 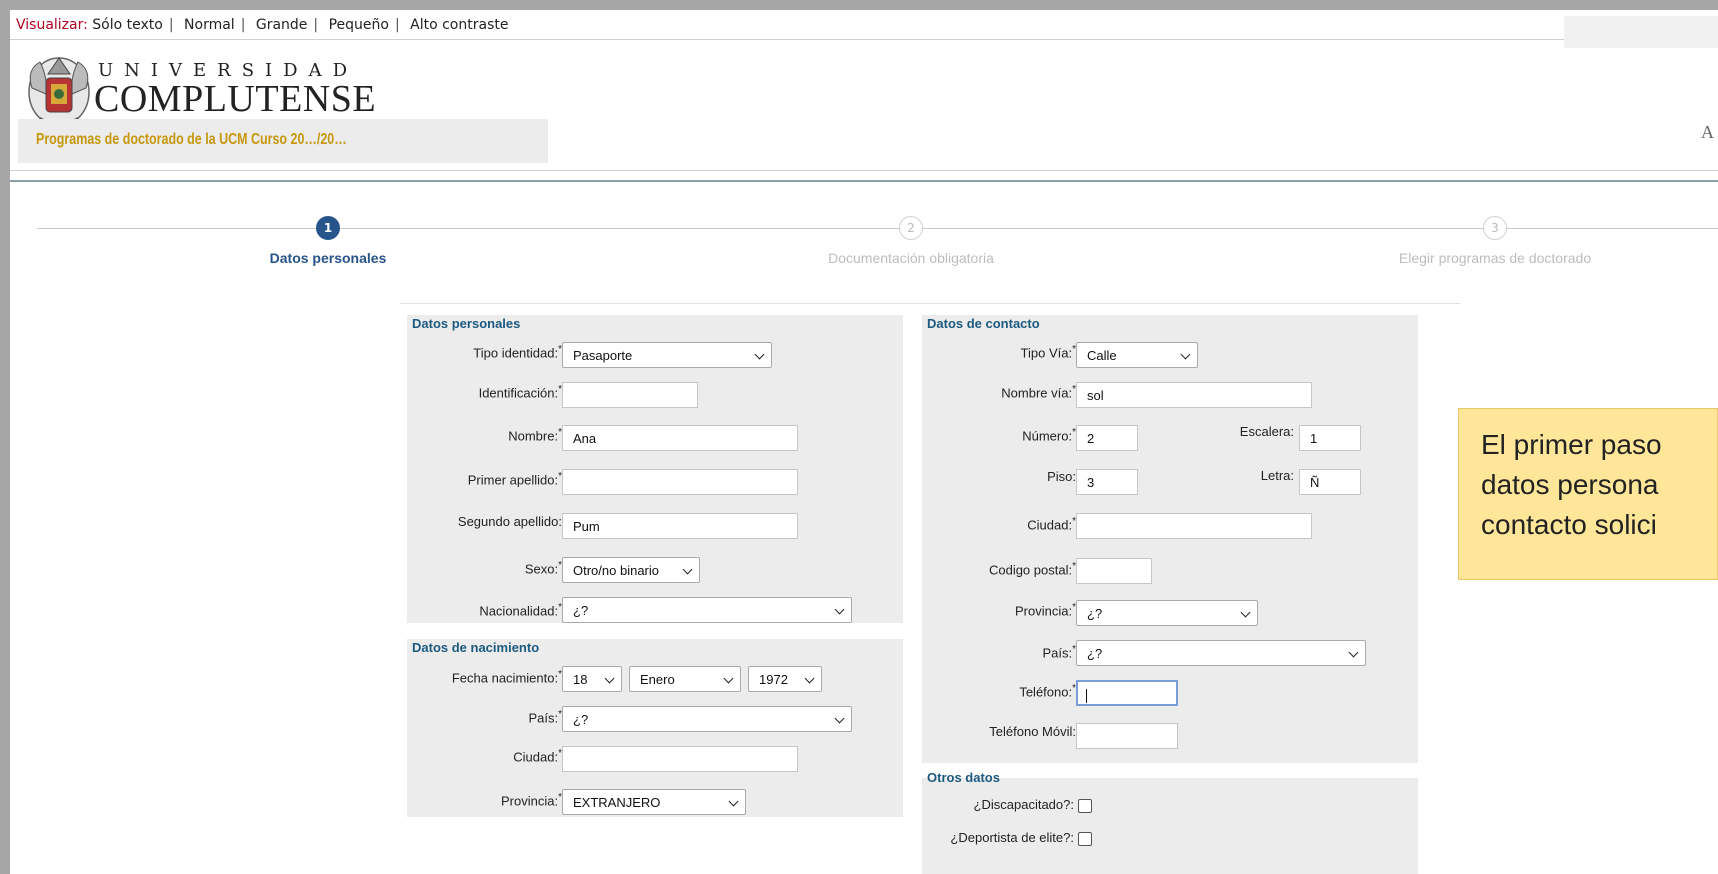 I want to click on numero-input: 2, so click(x=1107, y=438).